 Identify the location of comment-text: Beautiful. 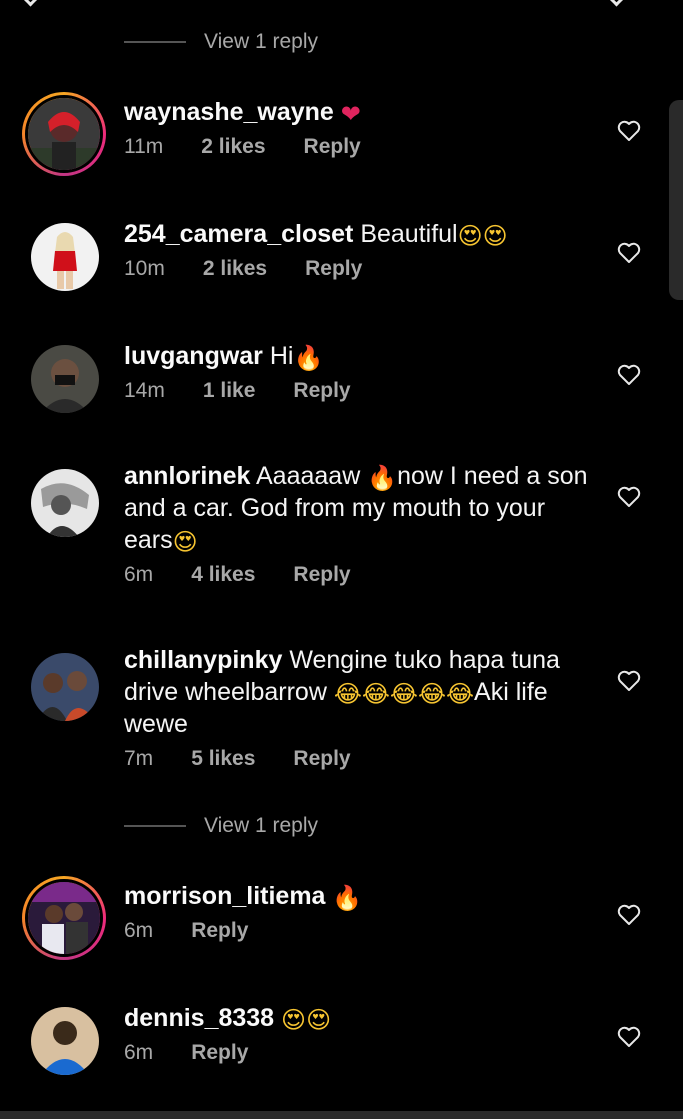
(409, 234).